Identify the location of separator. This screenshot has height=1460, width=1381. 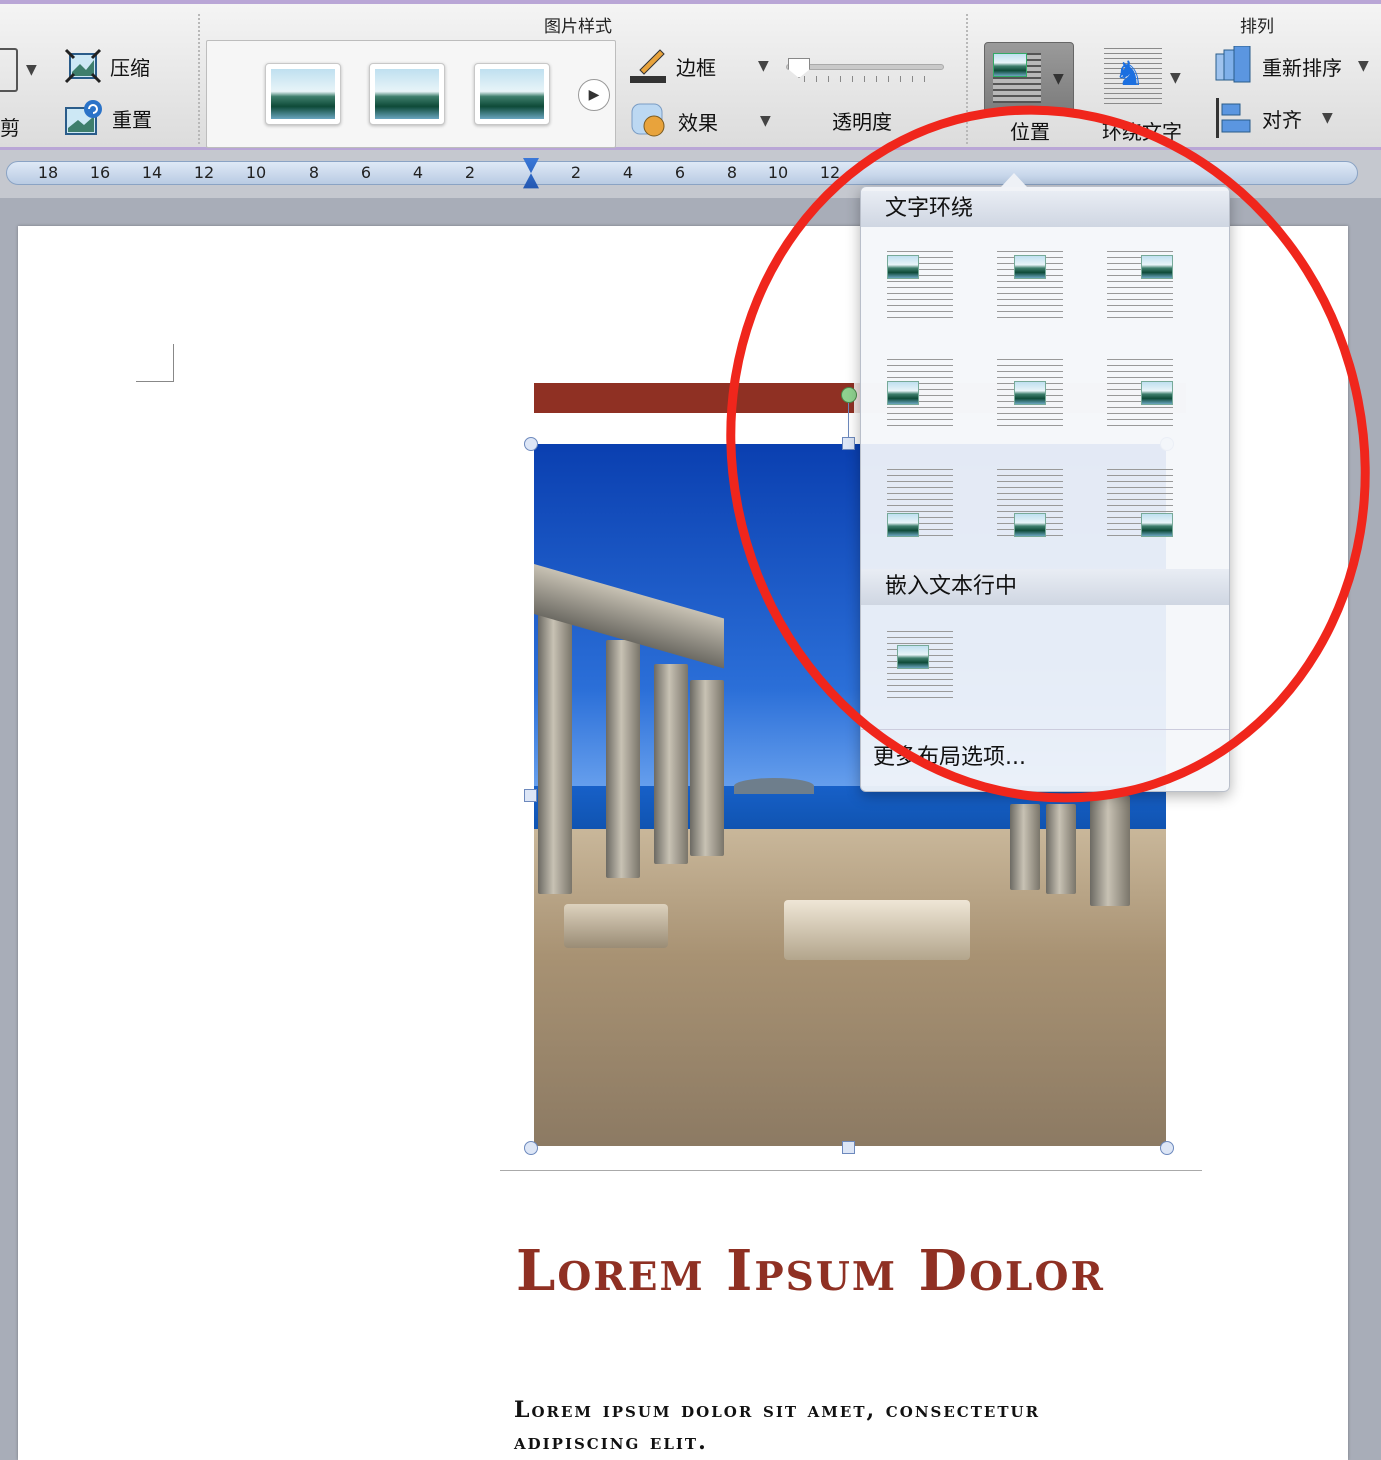
(199, 79).